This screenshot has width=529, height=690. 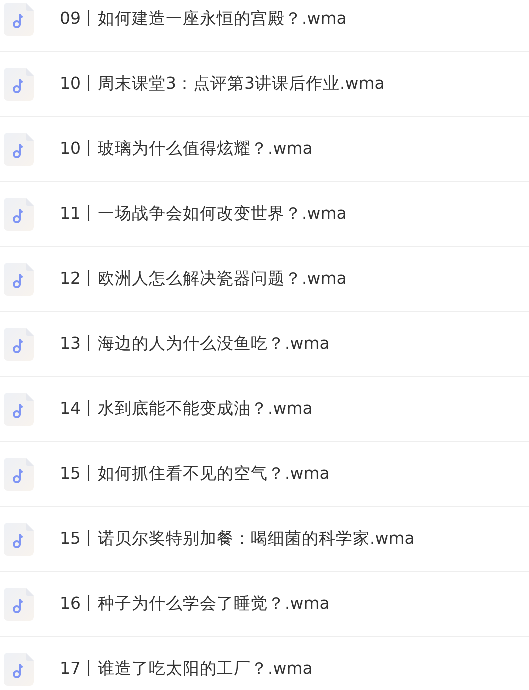 I want to click on file-name: 11丨一场战争会如何改变世界？.wma, so click(x=203, y=214).